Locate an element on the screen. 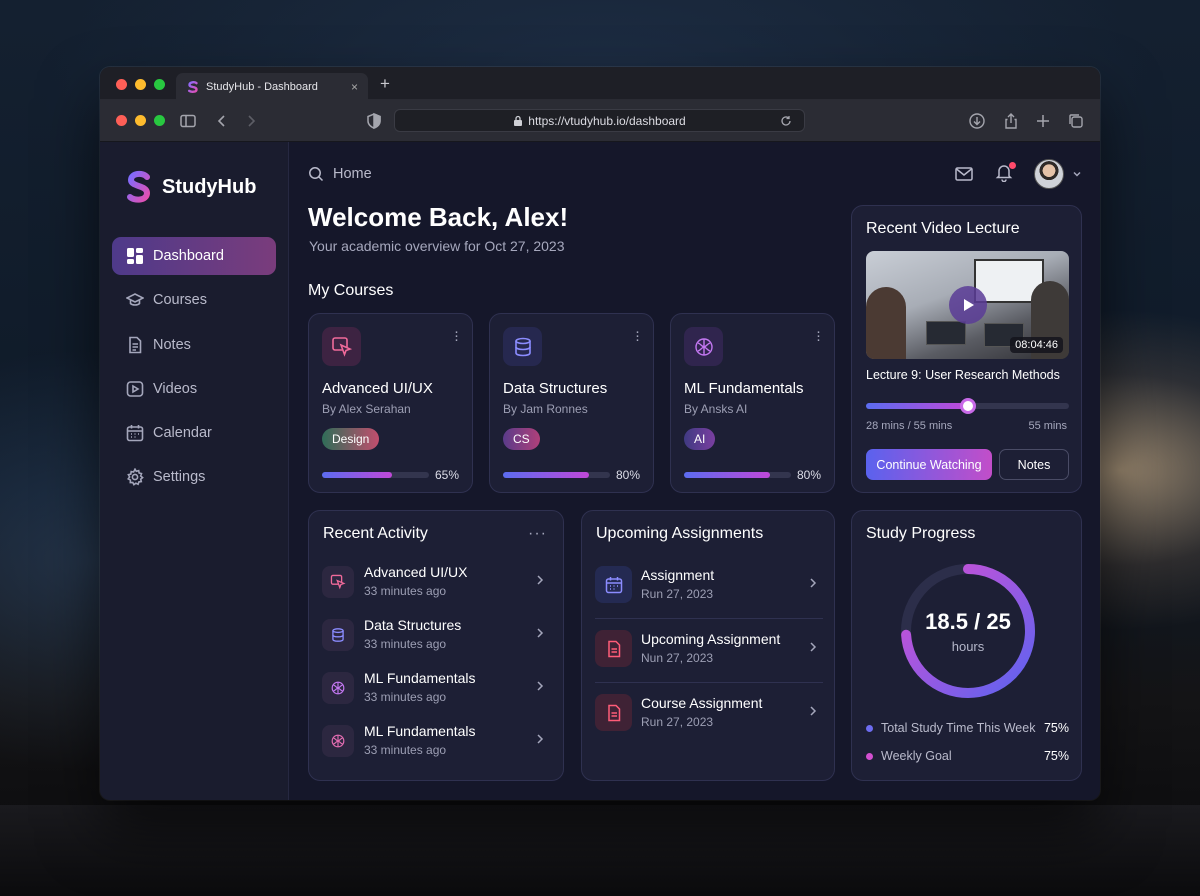 The image size is (1200, 896). minimize-window-button is located at coordinates (140, 84).